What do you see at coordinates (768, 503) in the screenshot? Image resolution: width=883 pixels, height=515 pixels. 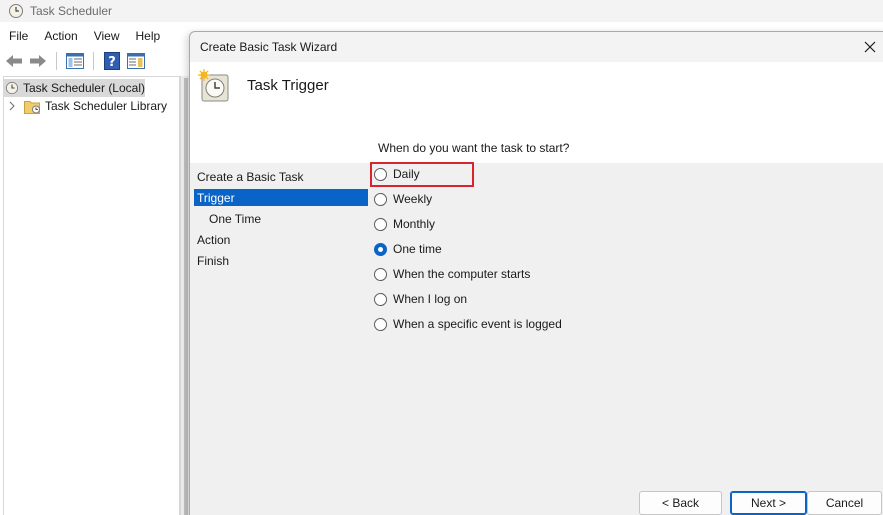 I see `next-button: Next >` at bounding box center [768, 503].